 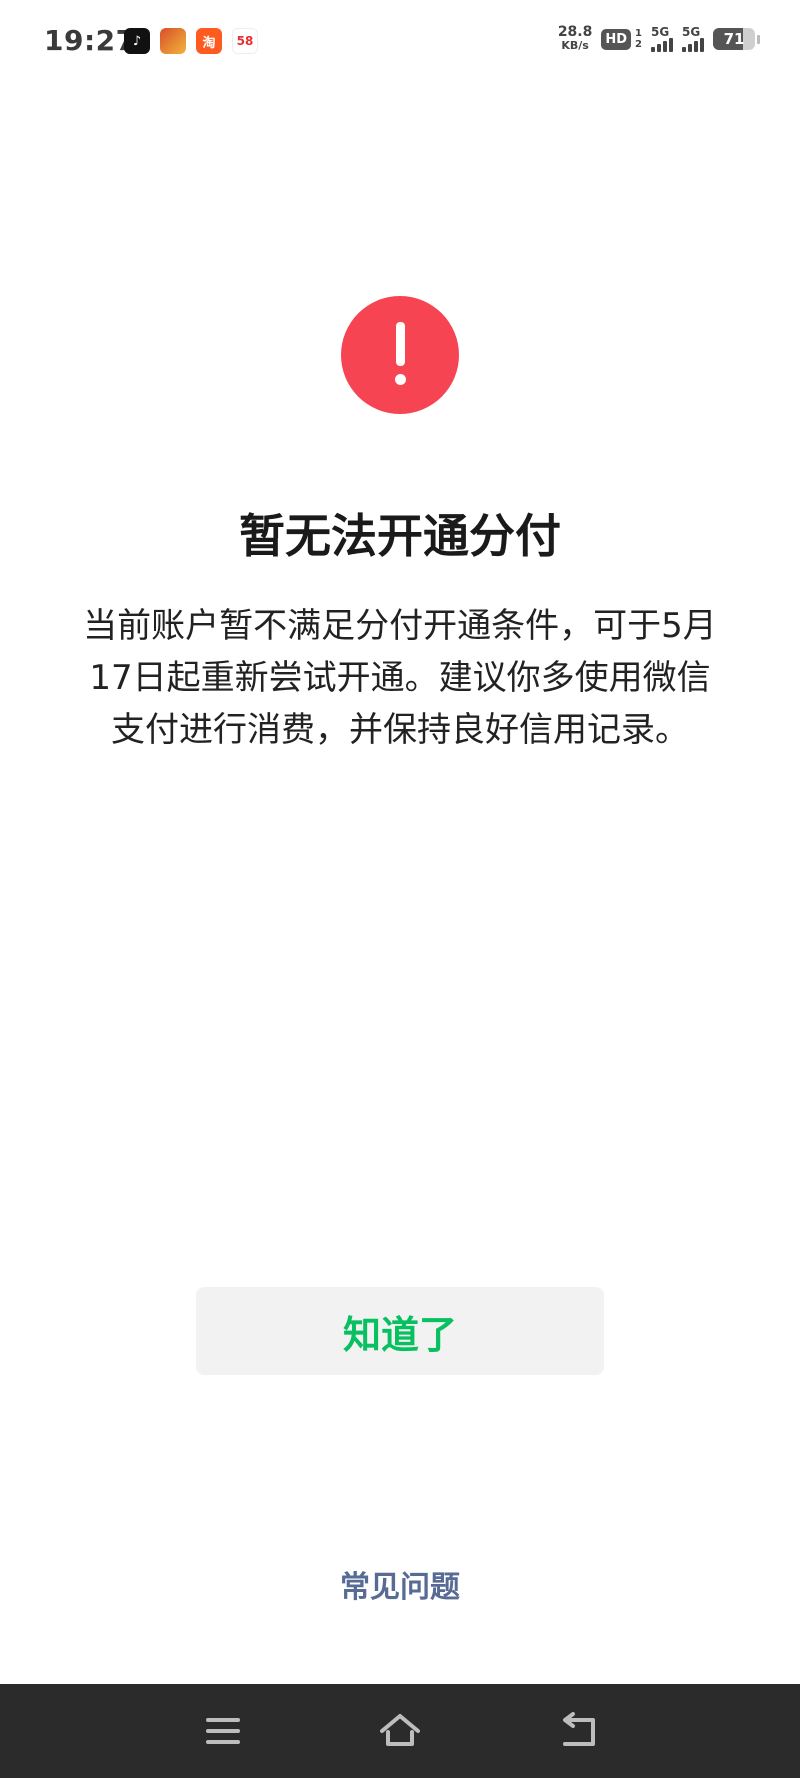 What do you see at coordinates (245, 41) in the screenshot?
I see `app-58-icon: 58` at bounding box center [245, 41].